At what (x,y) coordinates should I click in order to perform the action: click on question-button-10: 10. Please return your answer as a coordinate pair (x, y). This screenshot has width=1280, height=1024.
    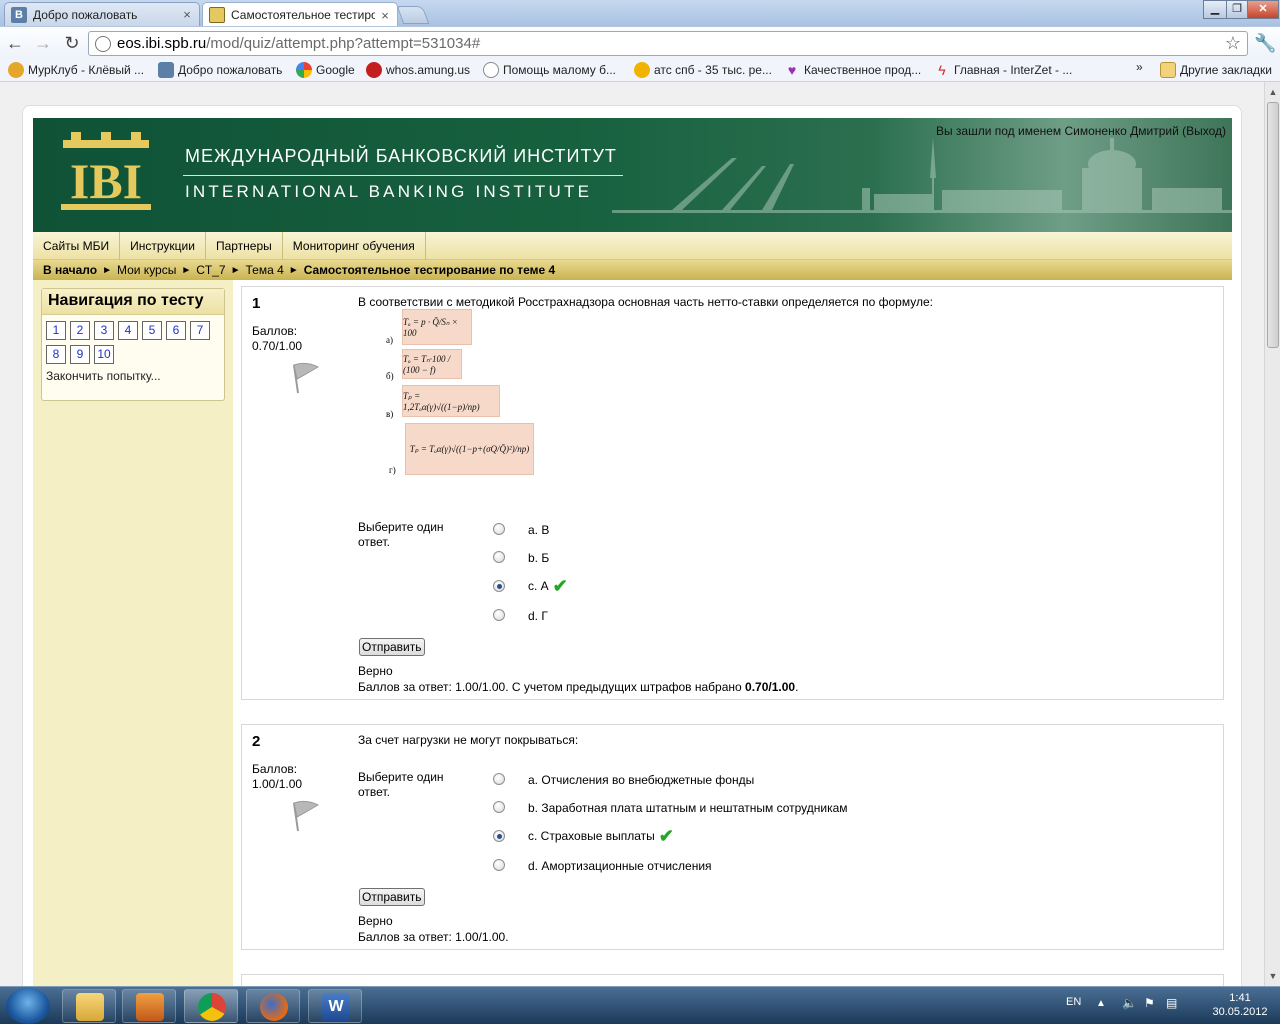
    Looking at the image, I should click on (104, 354).